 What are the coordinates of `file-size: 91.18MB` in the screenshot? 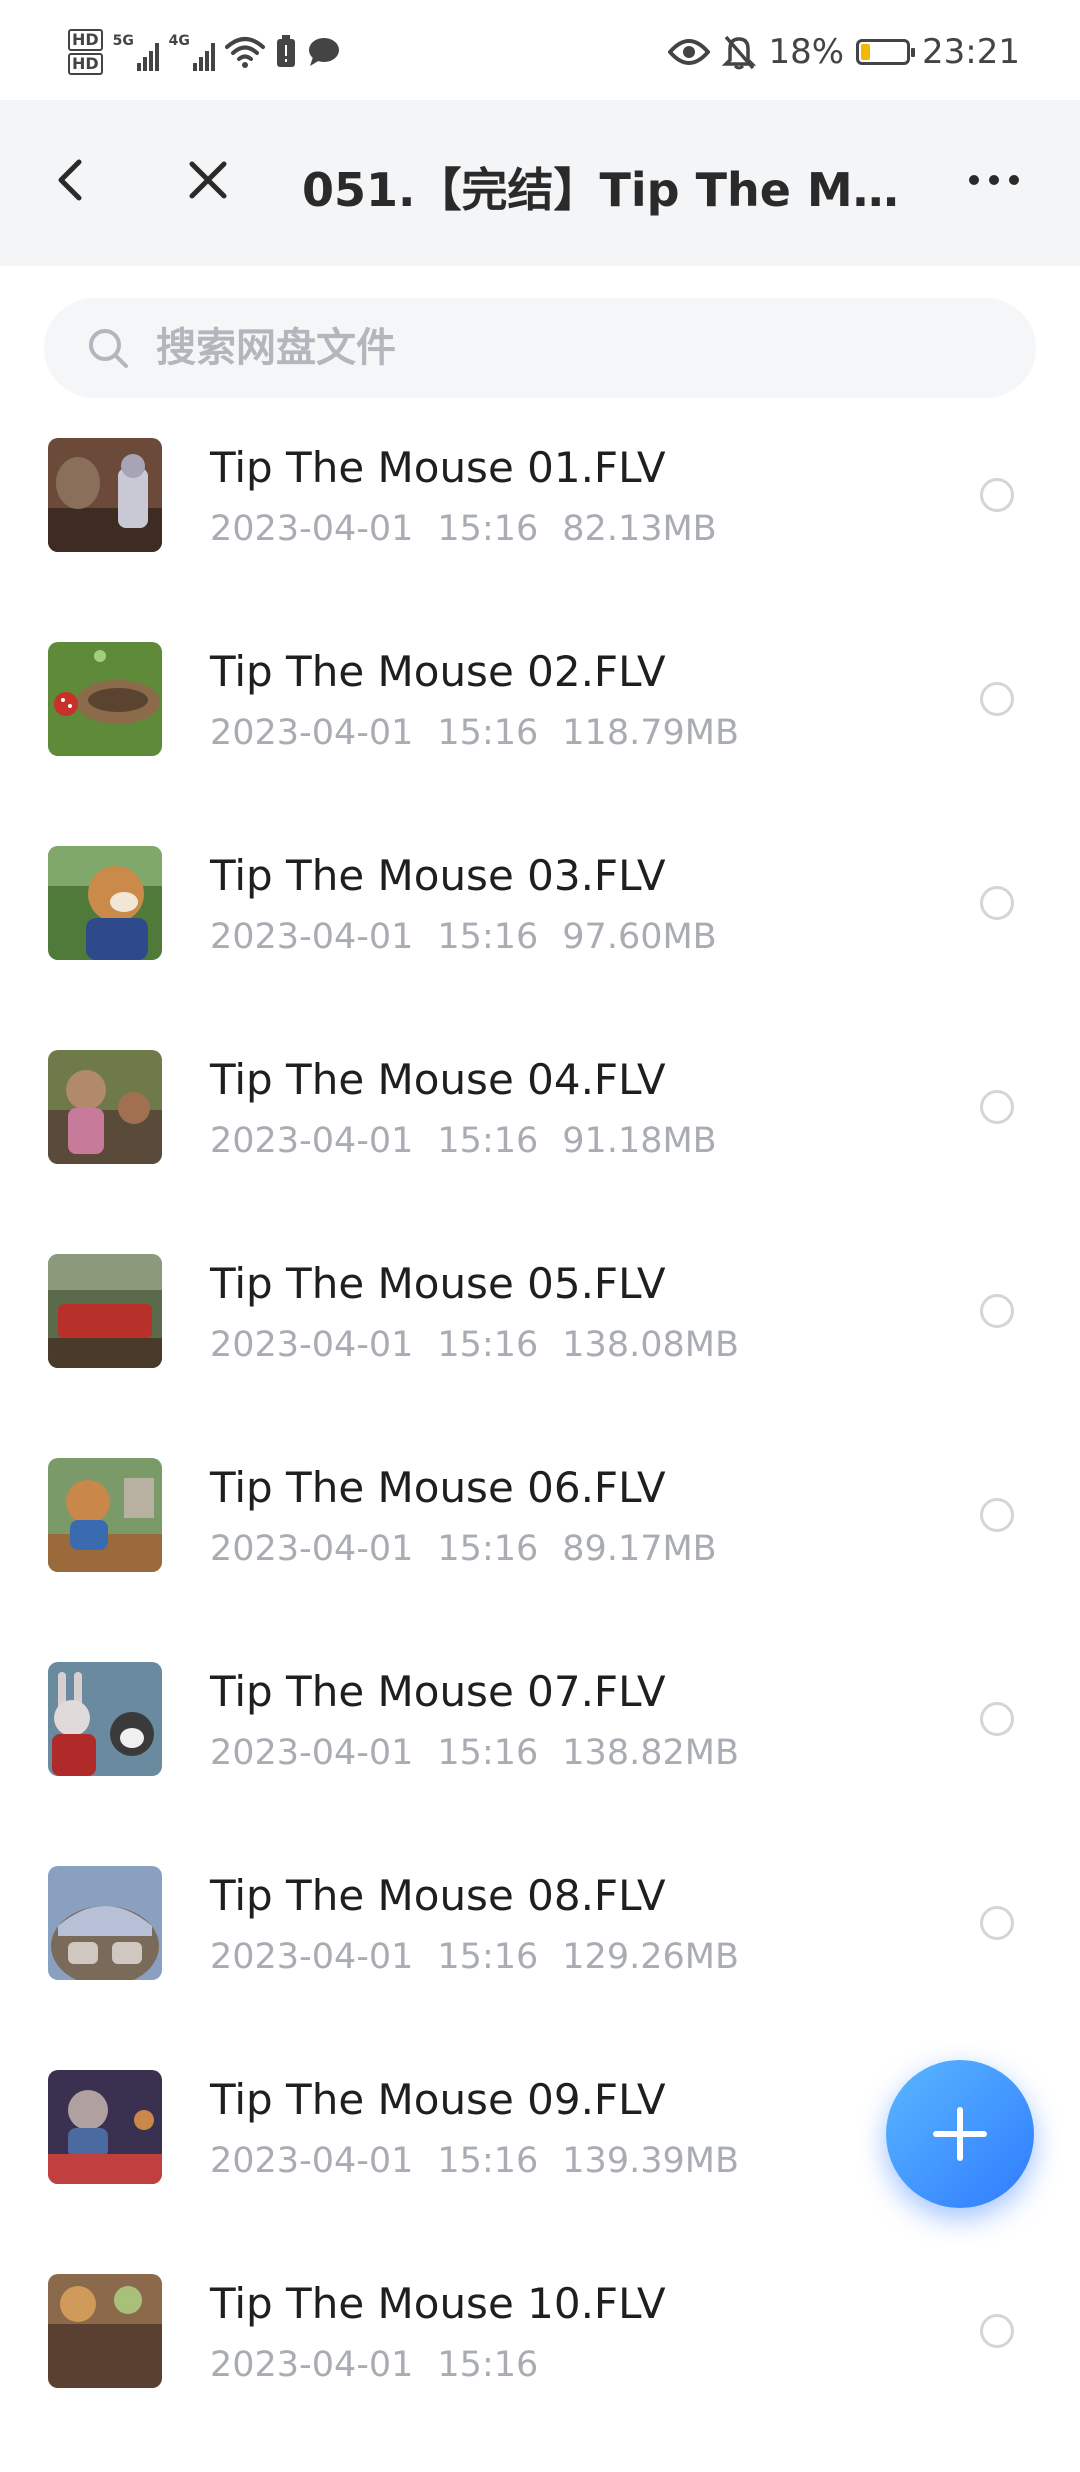 It's located at (639, 1141).